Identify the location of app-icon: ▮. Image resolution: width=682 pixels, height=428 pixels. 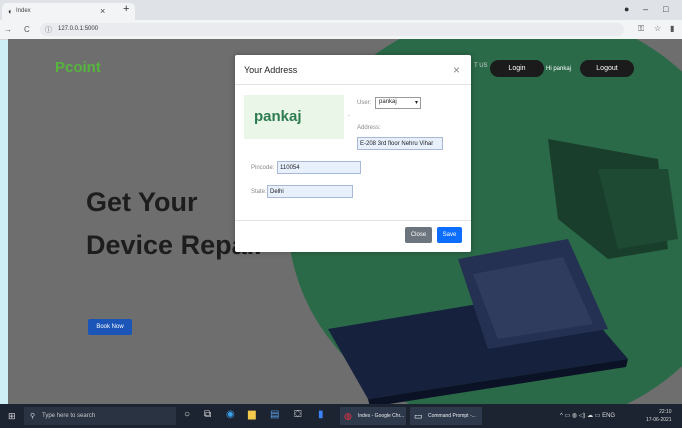
(321, 414).